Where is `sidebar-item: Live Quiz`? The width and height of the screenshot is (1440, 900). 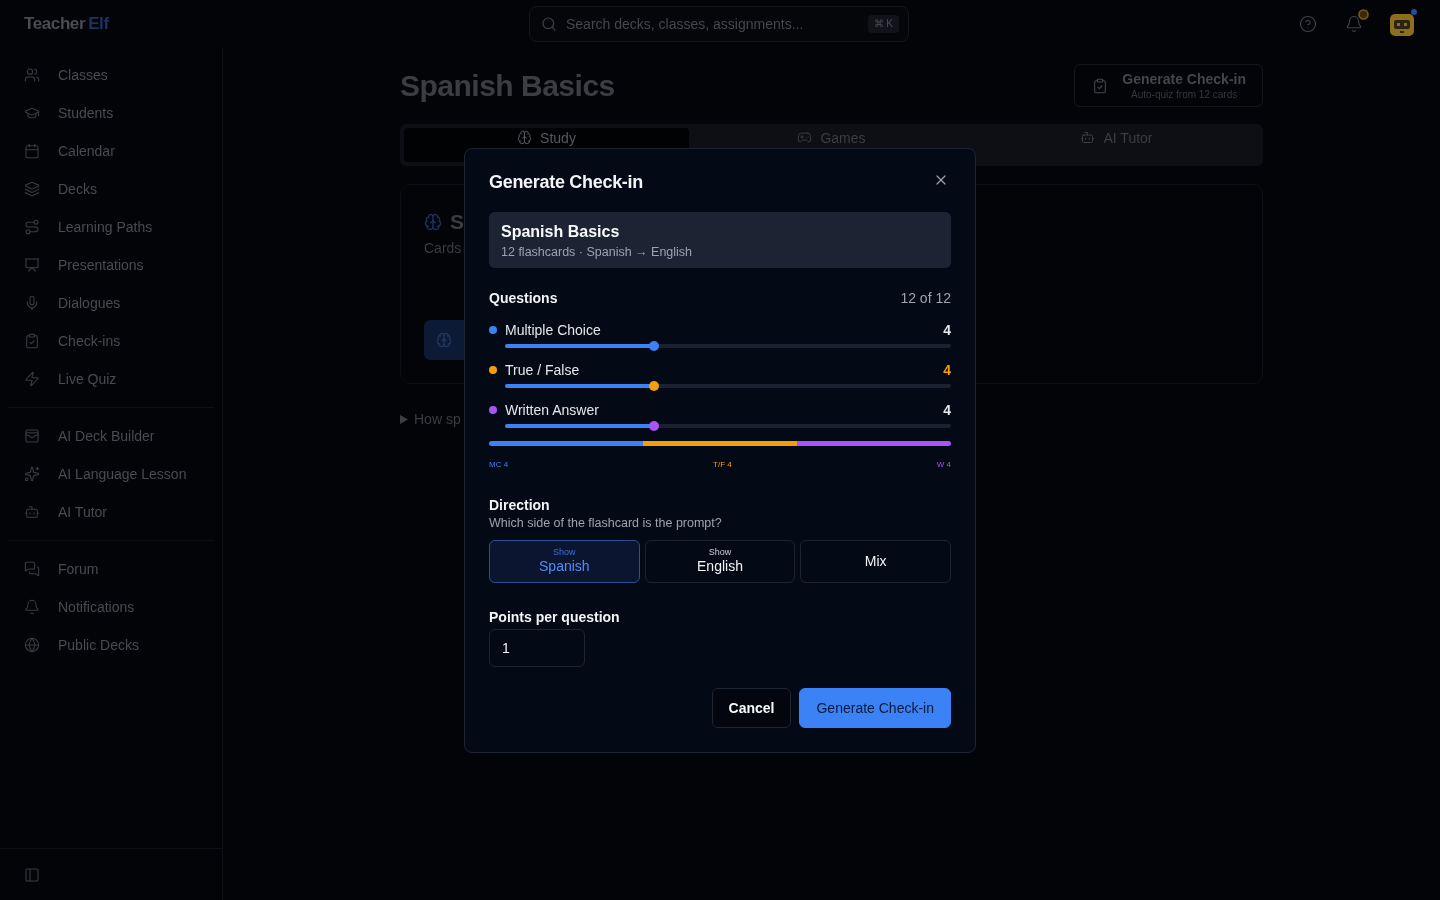
sidebar-item: Live Quiz is located at coordinates (111, 379).